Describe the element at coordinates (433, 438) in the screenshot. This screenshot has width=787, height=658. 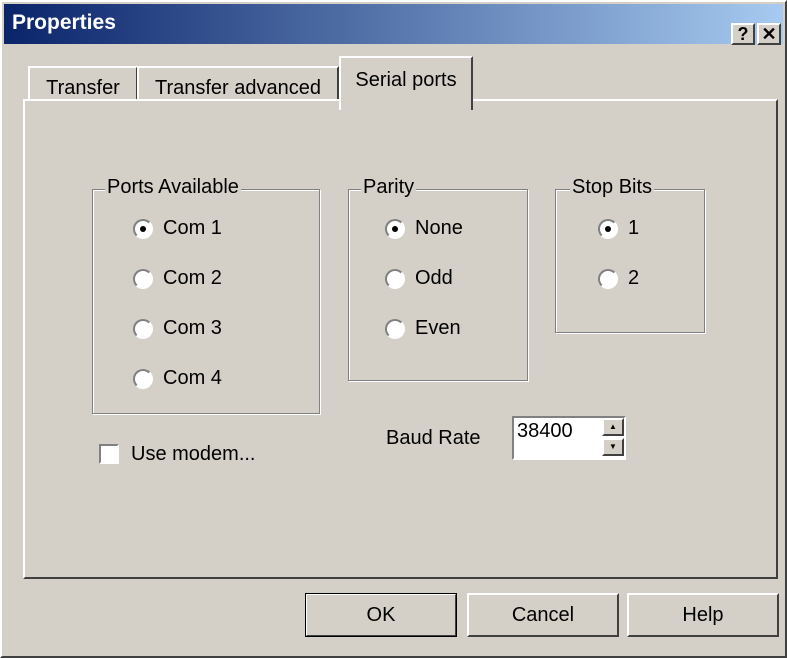
I see `baud-rate-label: Baud Rate` at that location.